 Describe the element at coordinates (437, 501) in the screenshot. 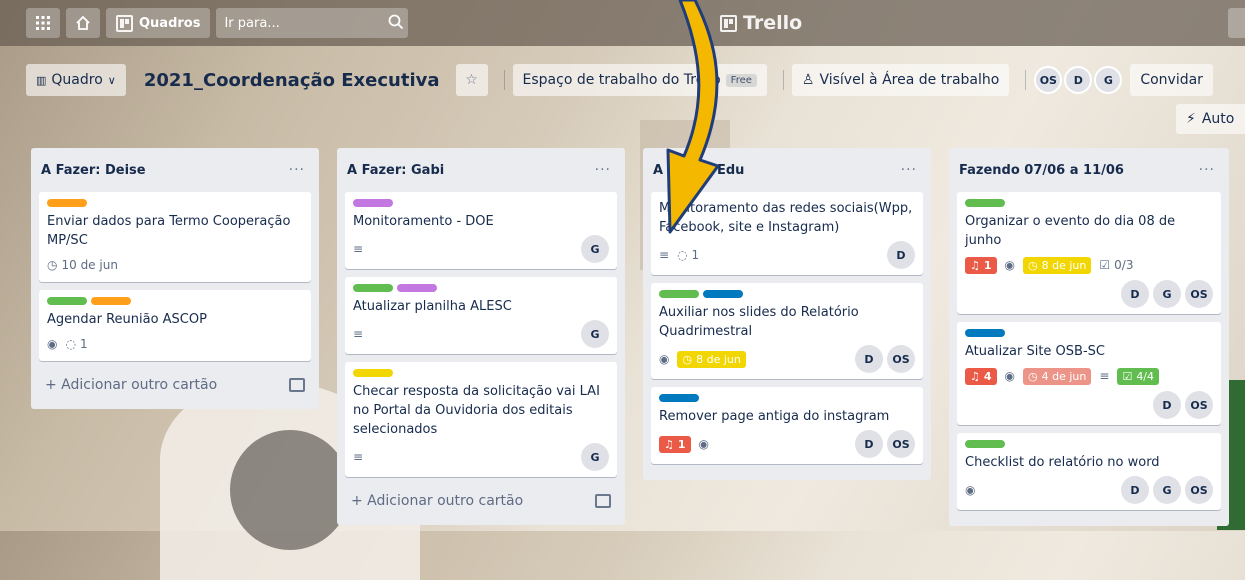

I see `add-card-label: + Adicionar outro cartão` at that location.